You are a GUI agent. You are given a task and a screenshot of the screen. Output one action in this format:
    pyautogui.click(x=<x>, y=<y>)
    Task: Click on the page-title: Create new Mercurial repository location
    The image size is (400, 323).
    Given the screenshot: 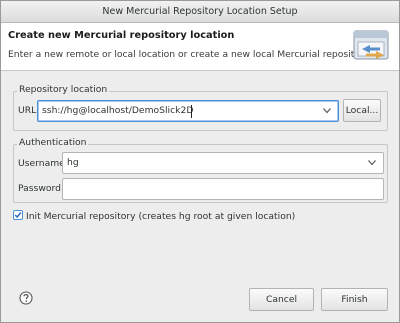 What is the action you would take?
    pyautogui.click(x=121, y=35)
    